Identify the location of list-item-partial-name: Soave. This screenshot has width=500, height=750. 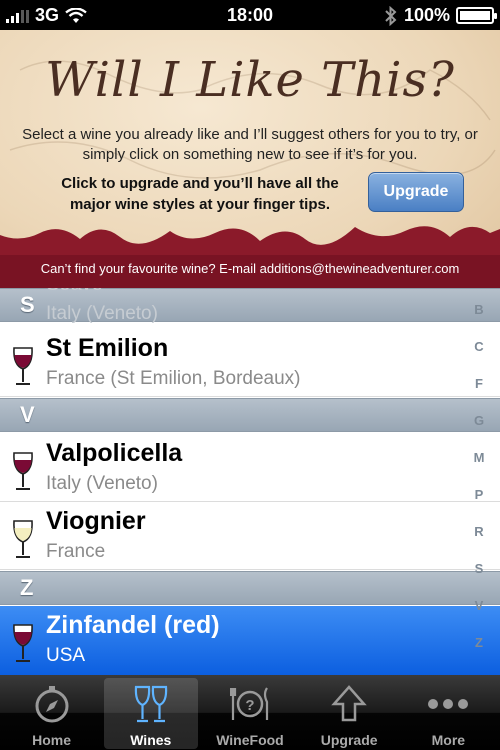
(74, 292).